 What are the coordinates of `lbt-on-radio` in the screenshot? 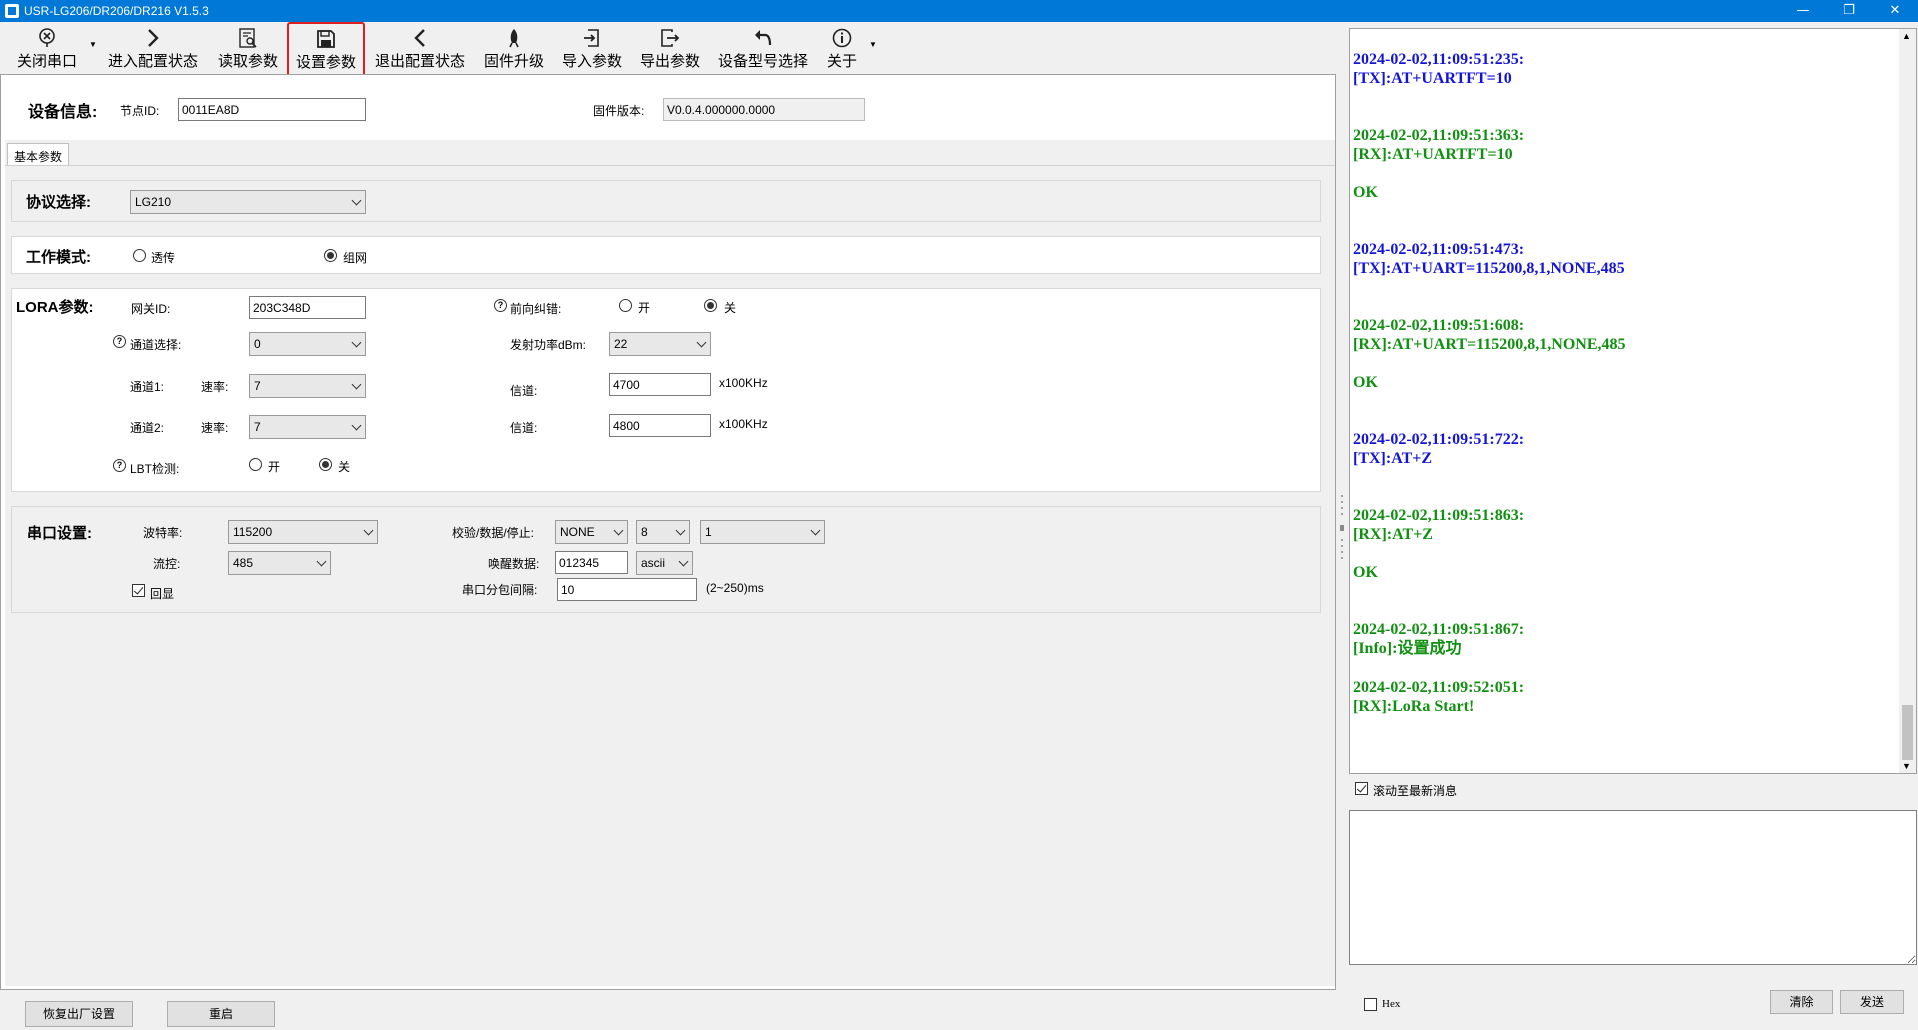 It's located at (255, 464).